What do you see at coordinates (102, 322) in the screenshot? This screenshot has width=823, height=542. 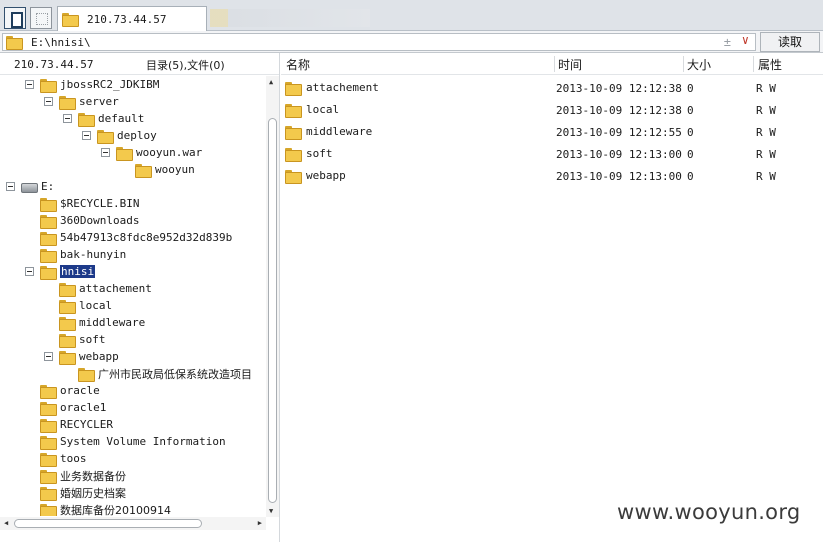 I see `tree-node: middleware` at bounding box center [102, 322].